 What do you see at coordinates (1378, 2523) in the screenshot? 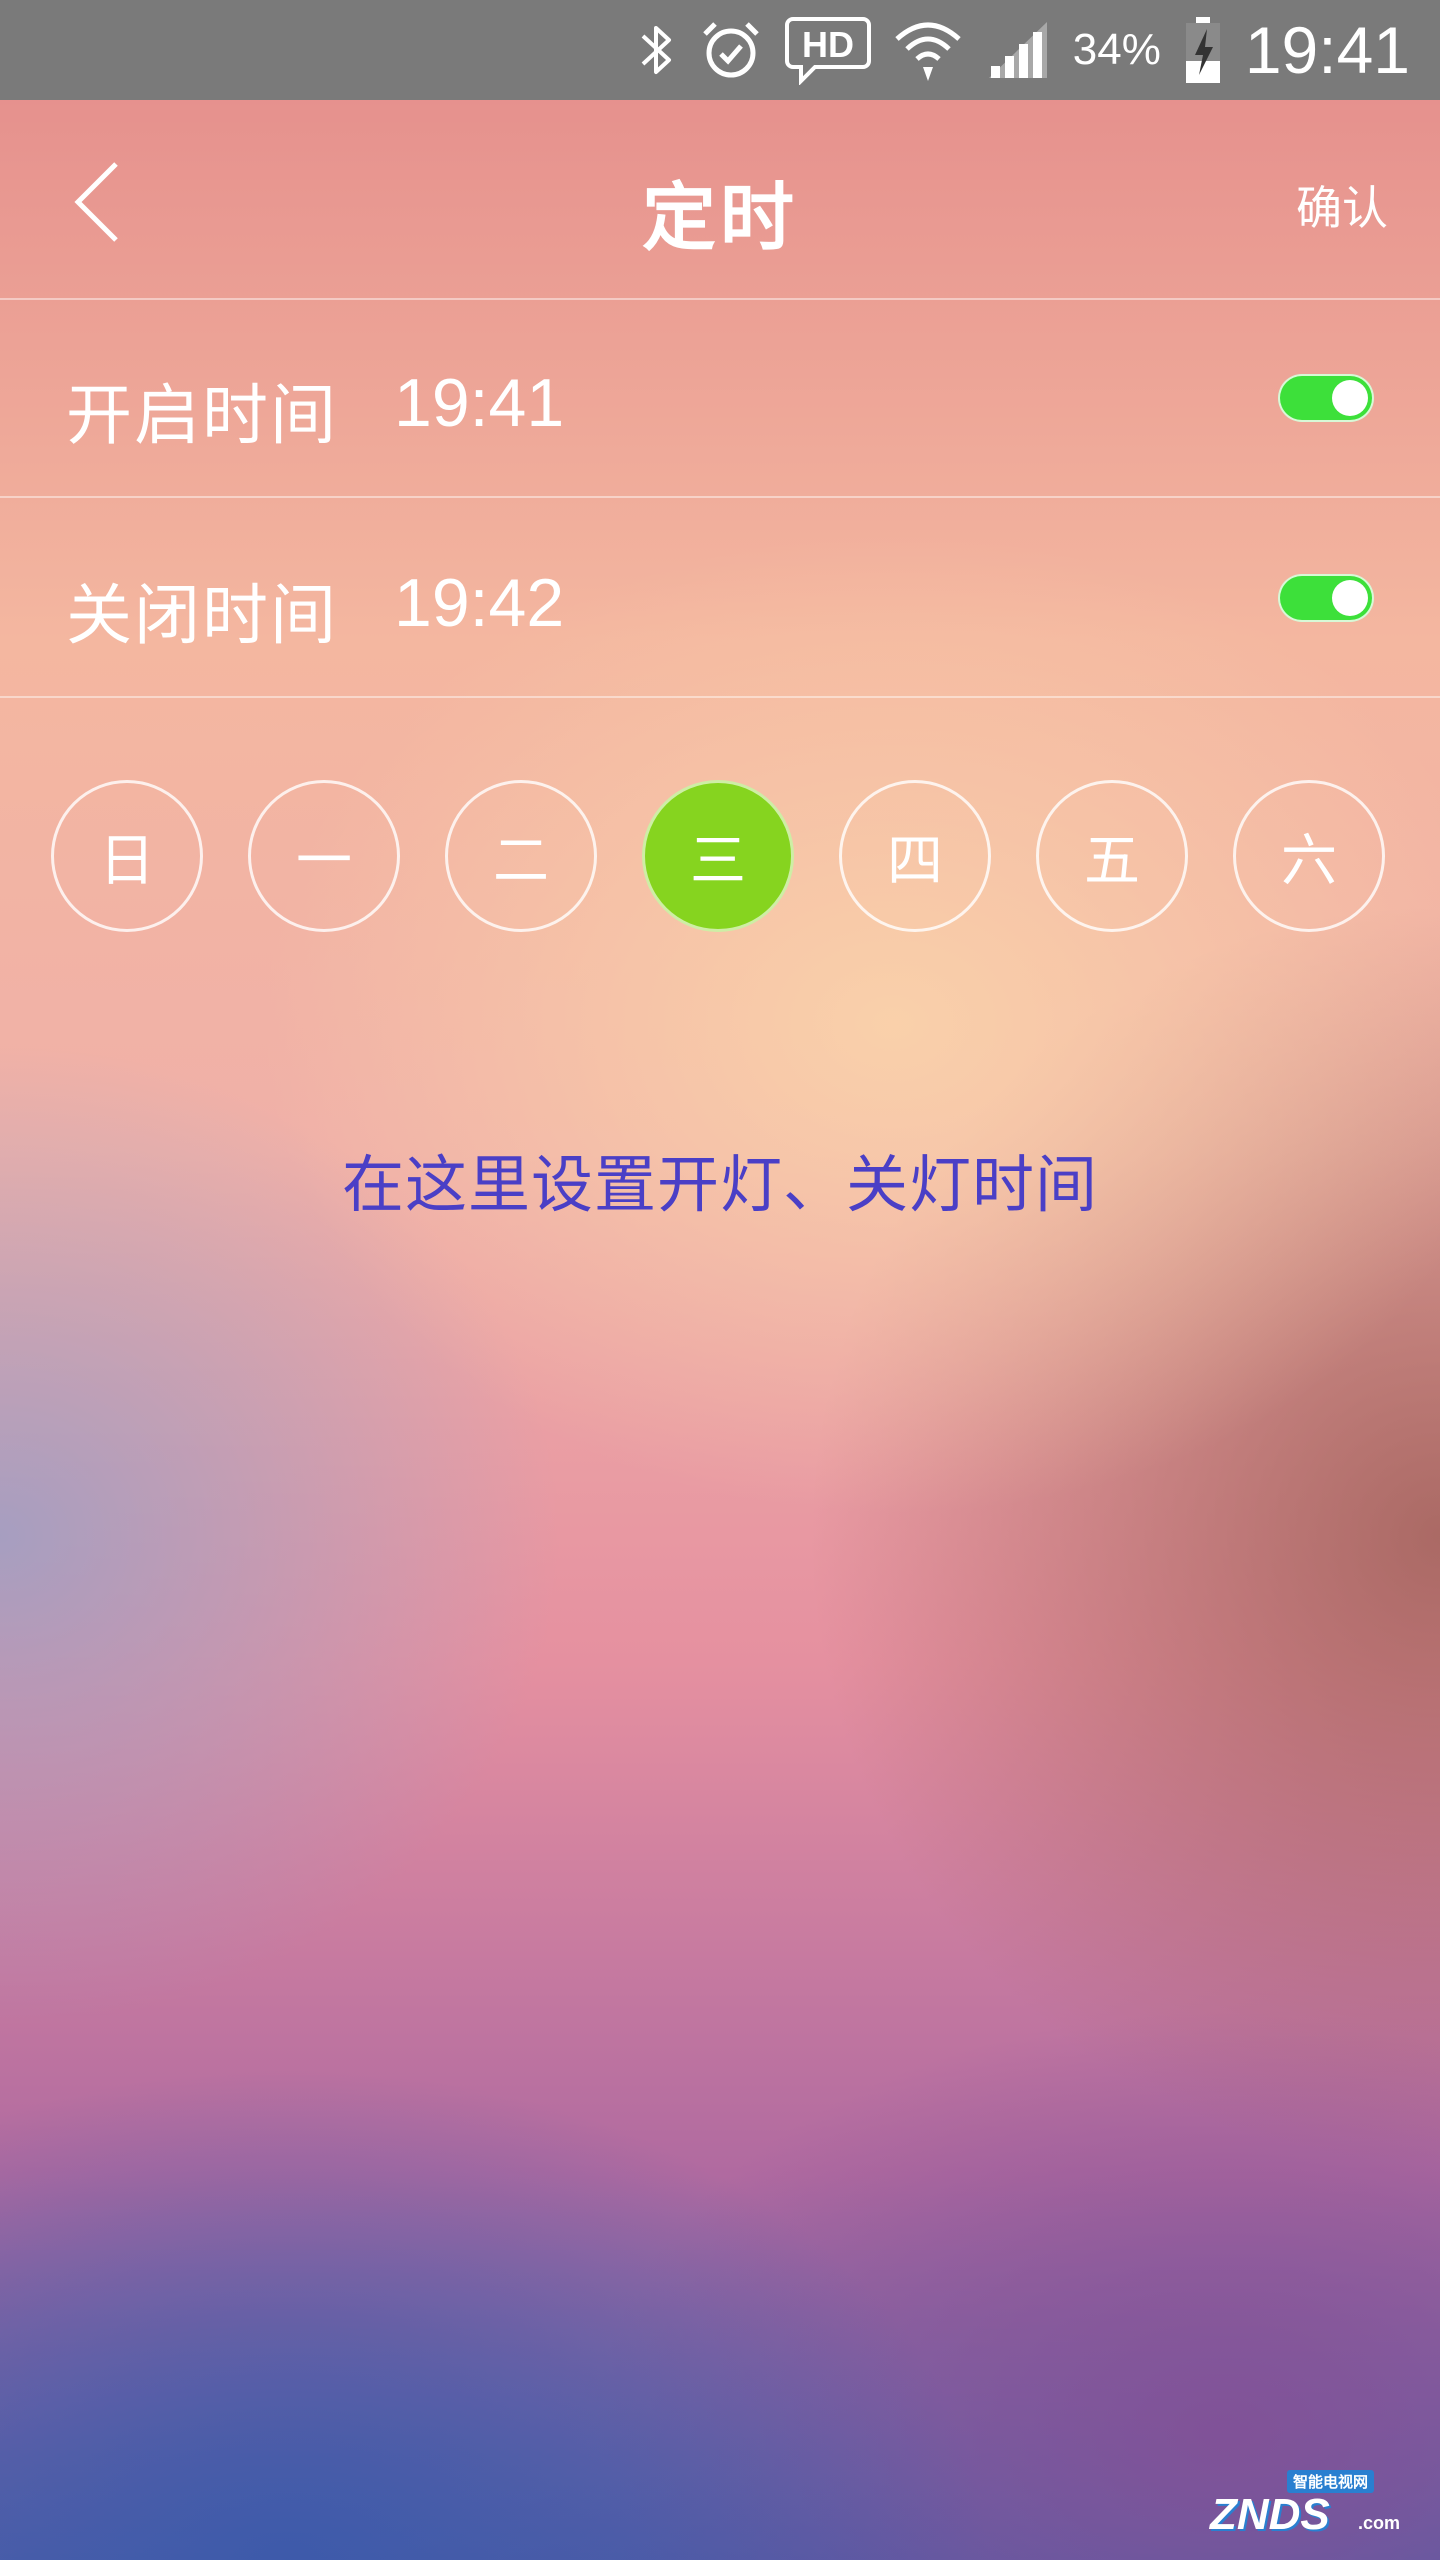
I see `watermark-suffix: .com` at bounding box center [1378, 2523].